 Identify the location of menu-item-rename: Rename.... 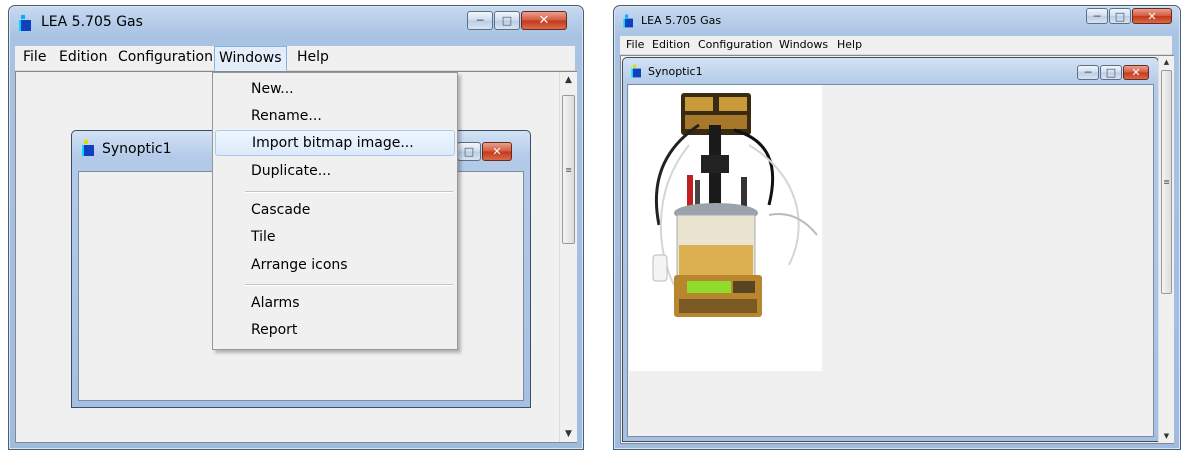
(335, 116).